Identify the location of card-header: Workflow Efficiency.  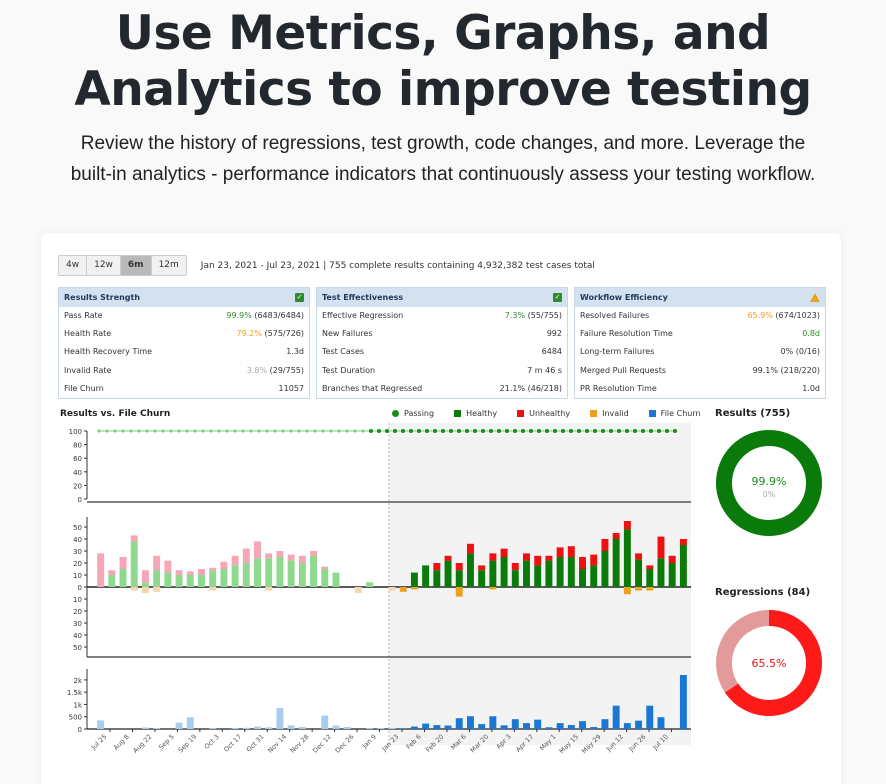
(700, 297).